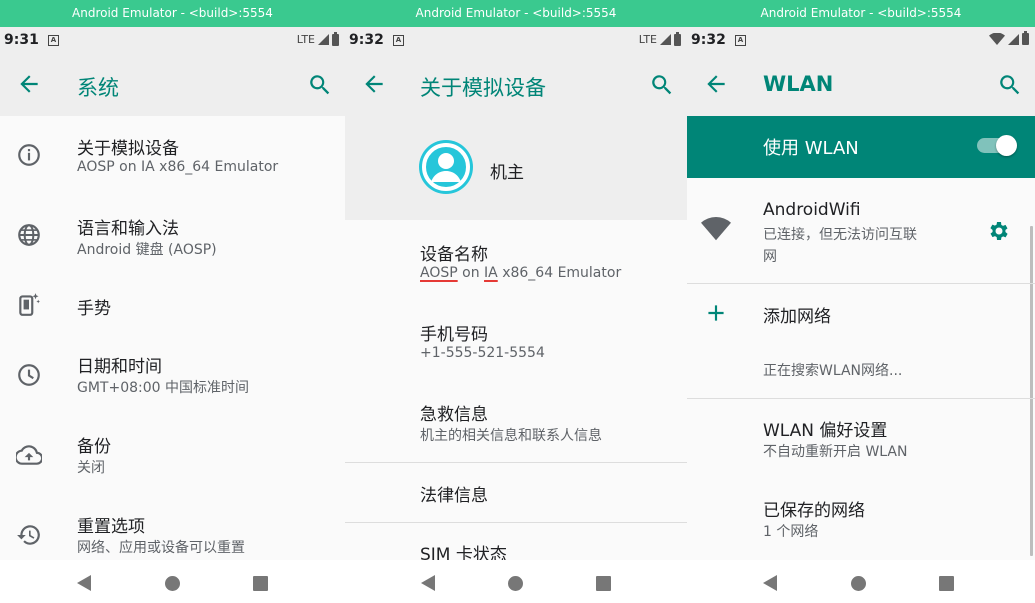 This screenshot has height=603, width=1035. Describe the element at coordinates (172, 85) in the screenshot. I see `app-bar: 系统` at that location.